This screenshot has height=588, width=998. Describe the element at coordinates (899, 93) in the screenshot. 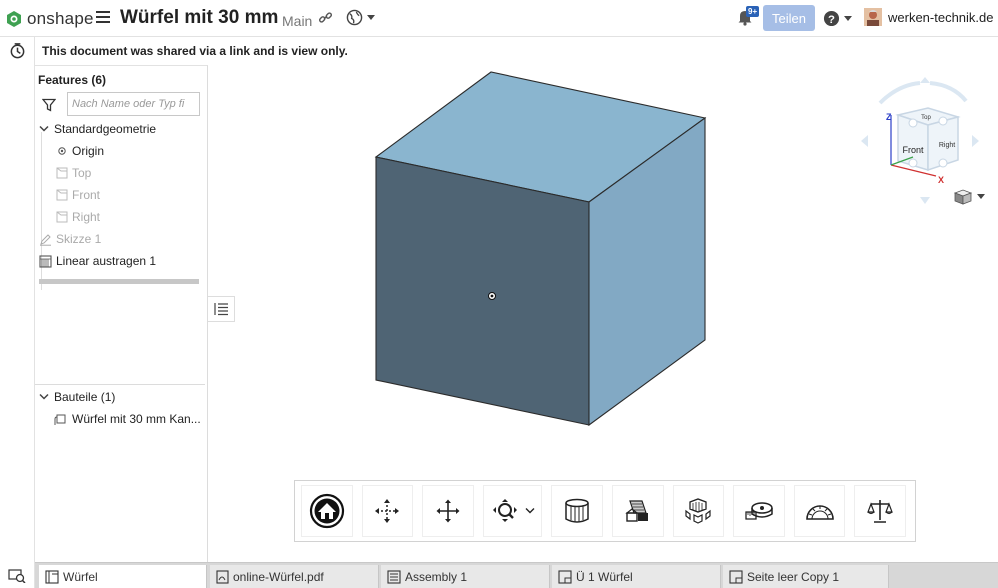

I see `rotate-left-arrow-icon` at that location.